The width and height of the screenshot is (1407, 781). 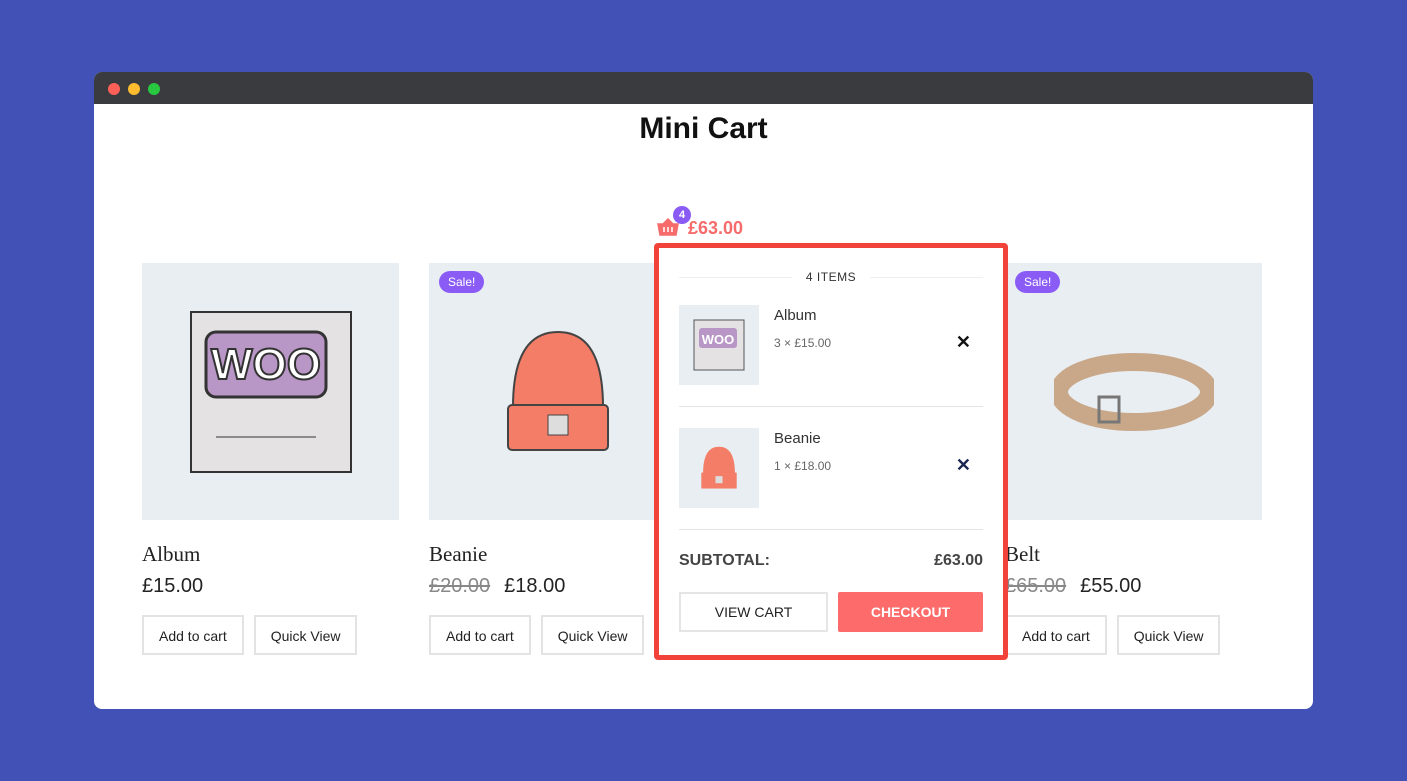 I want to click on cart-item-thumbnail, so click(x=719, y=468).